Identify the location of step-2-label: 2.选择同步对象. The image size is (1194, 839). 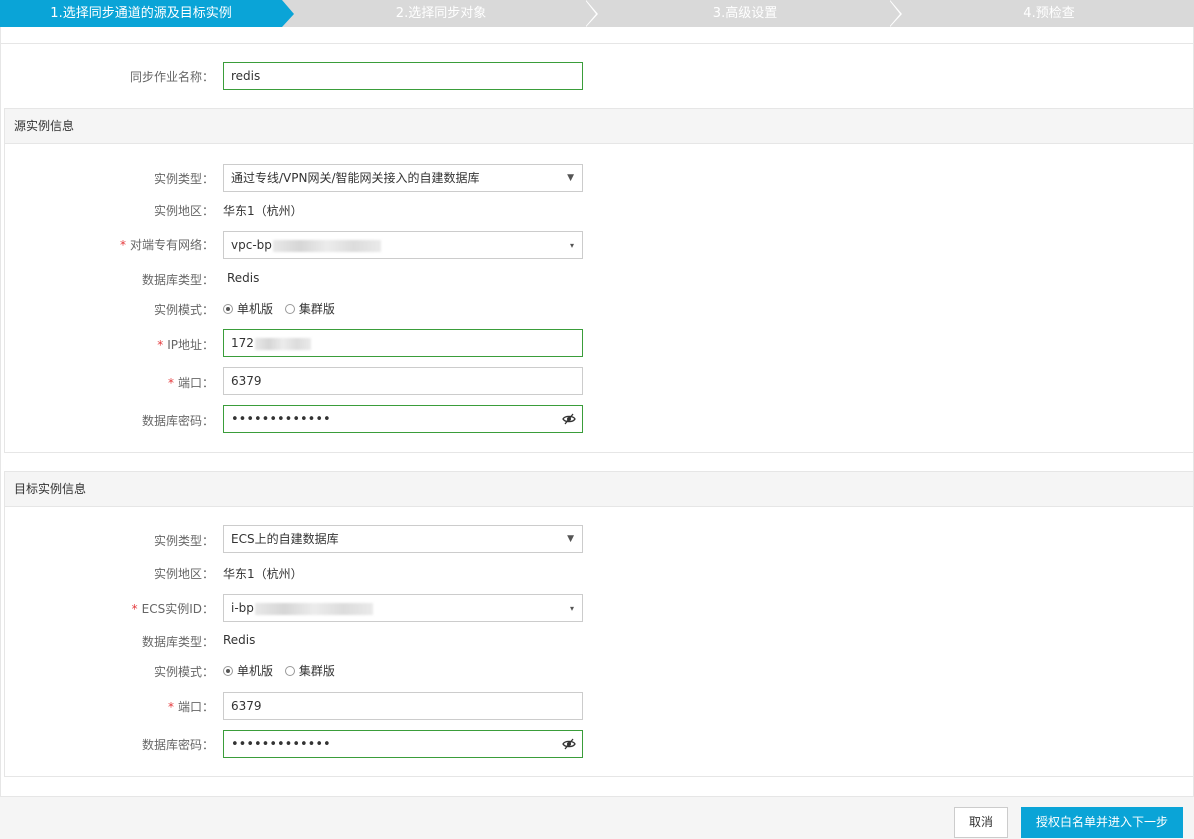
(441, 13).